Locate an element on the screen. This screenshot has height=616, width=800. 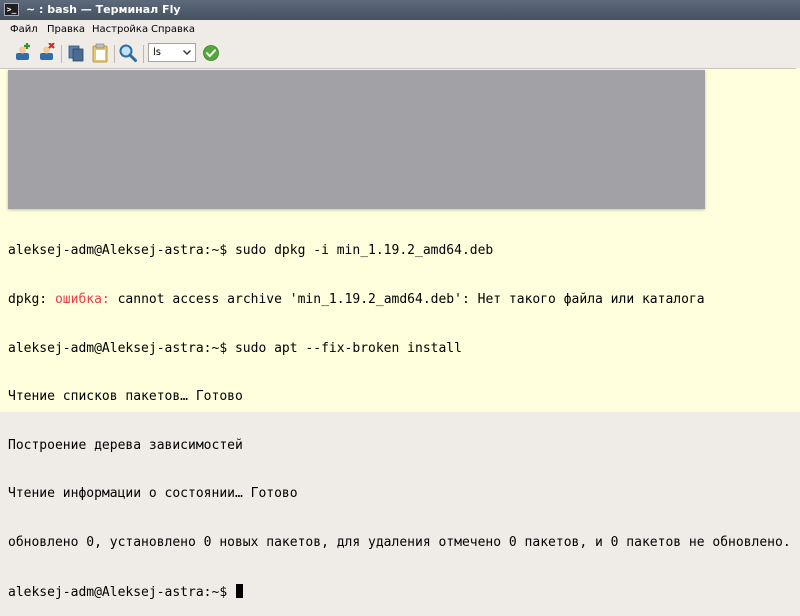
toolbar is located at coordinates (400, 54).